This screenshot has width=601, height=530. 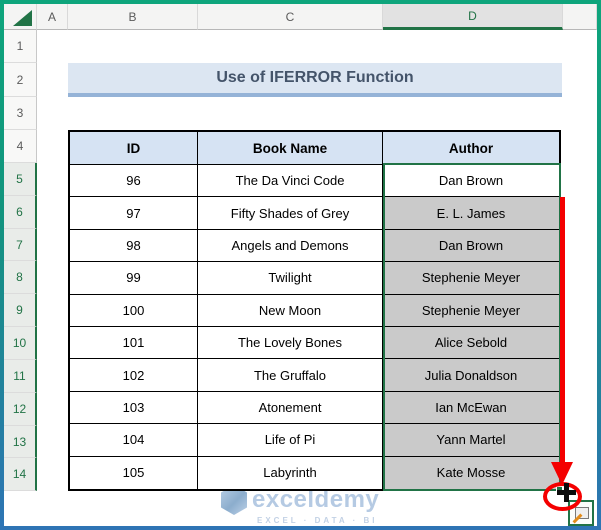 What do you see at coordinates (134, 343) in the screenshot?
I see `cell-b10-id: 101` at bounding box center [134, 343].